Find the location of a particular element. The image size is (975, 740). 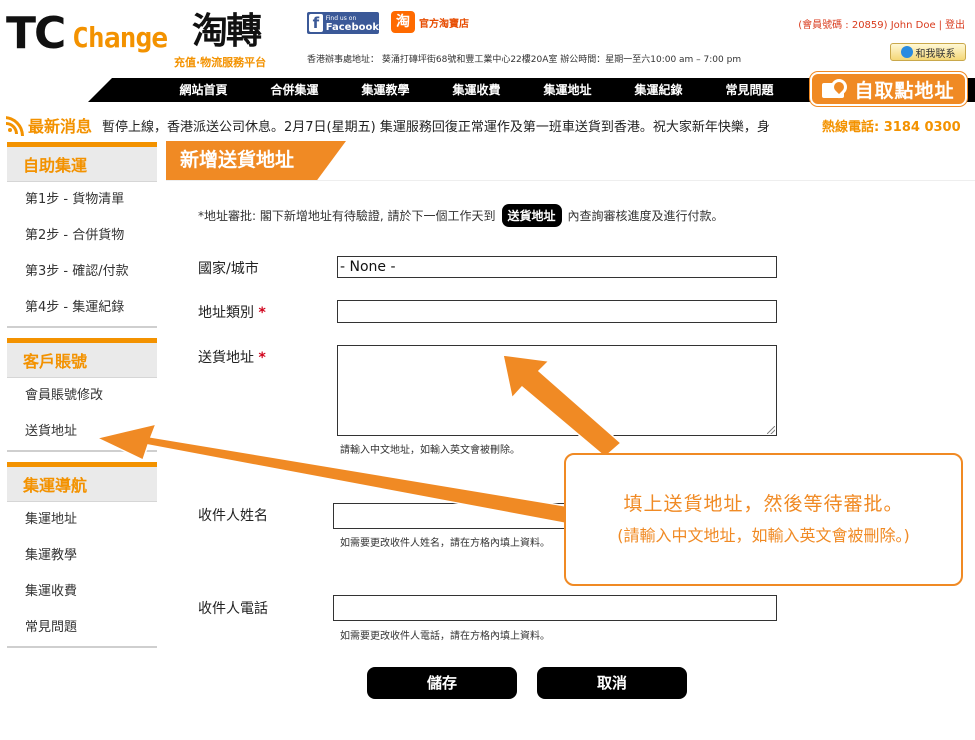

recipient-name-help: 如需要更改收件人姓名，請在方格內填上資料。 is located at coordinates (445, 543).